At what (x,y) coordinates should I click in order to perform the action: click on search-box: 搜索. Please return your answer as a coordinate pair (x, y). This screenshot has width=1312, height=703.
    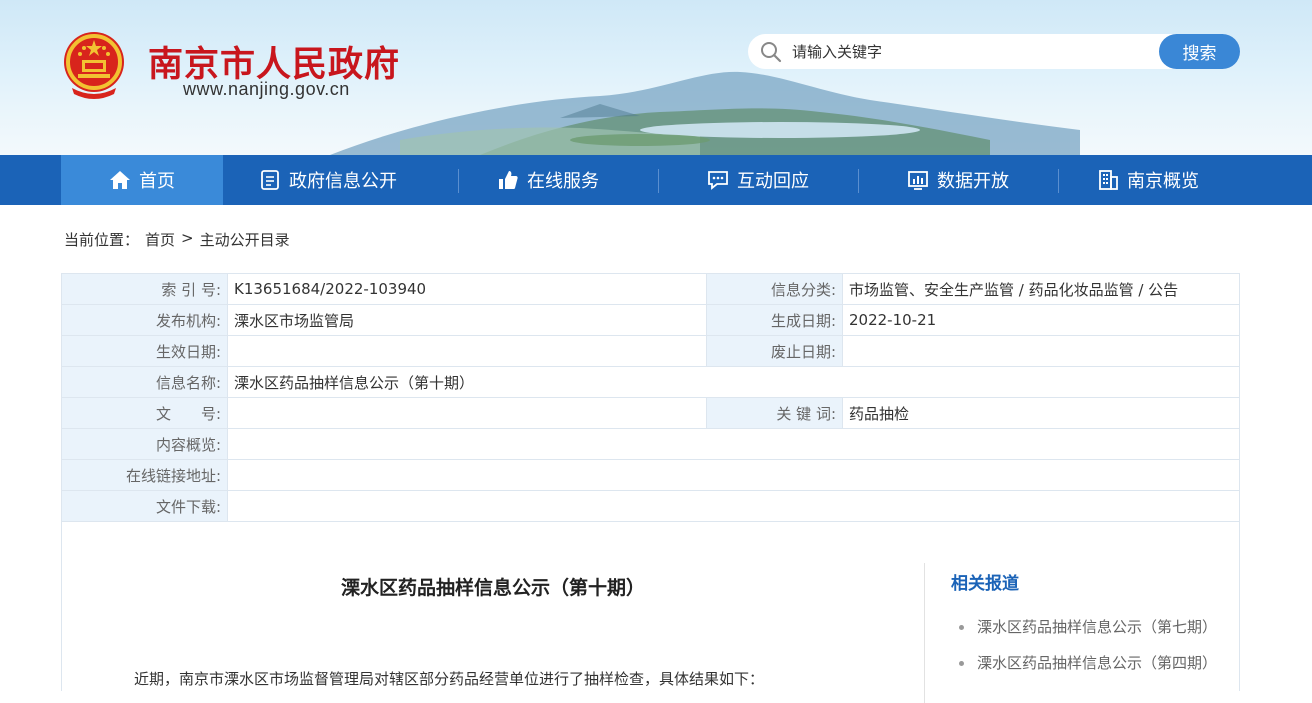
    Looking at the image, I should click on (994, 51).